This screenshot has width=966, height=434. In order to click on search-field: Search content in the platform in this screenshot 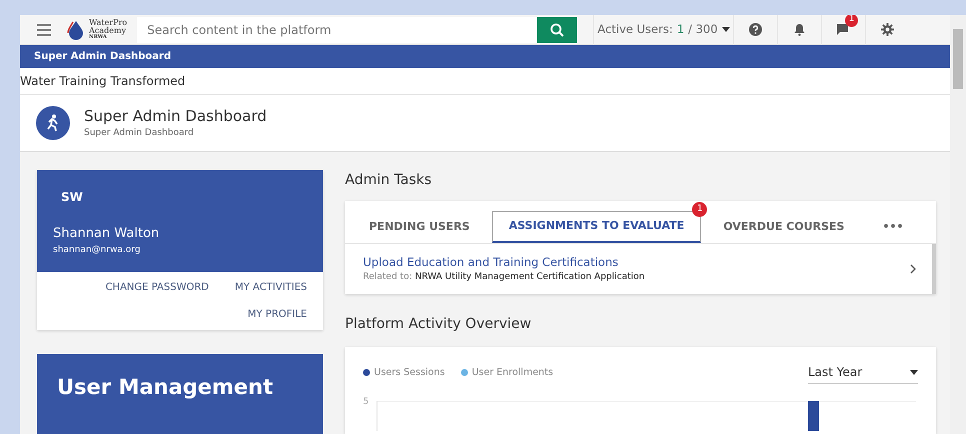, I will do `click(337, 29)`.